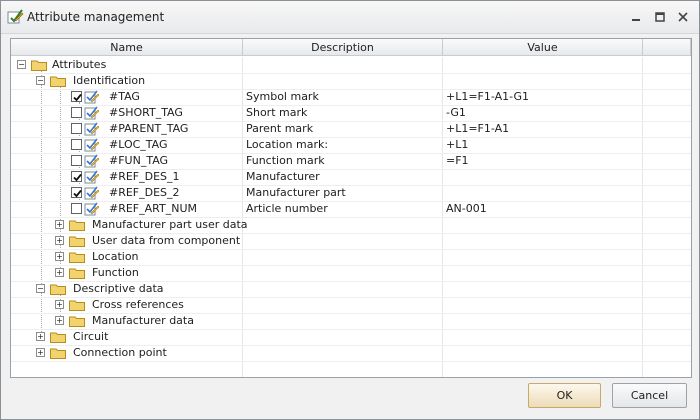 The width and height of the screenshot is (700, 420). What do you see at coordinates (287, 144) in the screenshot?
I see `attribute-description: Location mark:` at bounding box center [287, 144].